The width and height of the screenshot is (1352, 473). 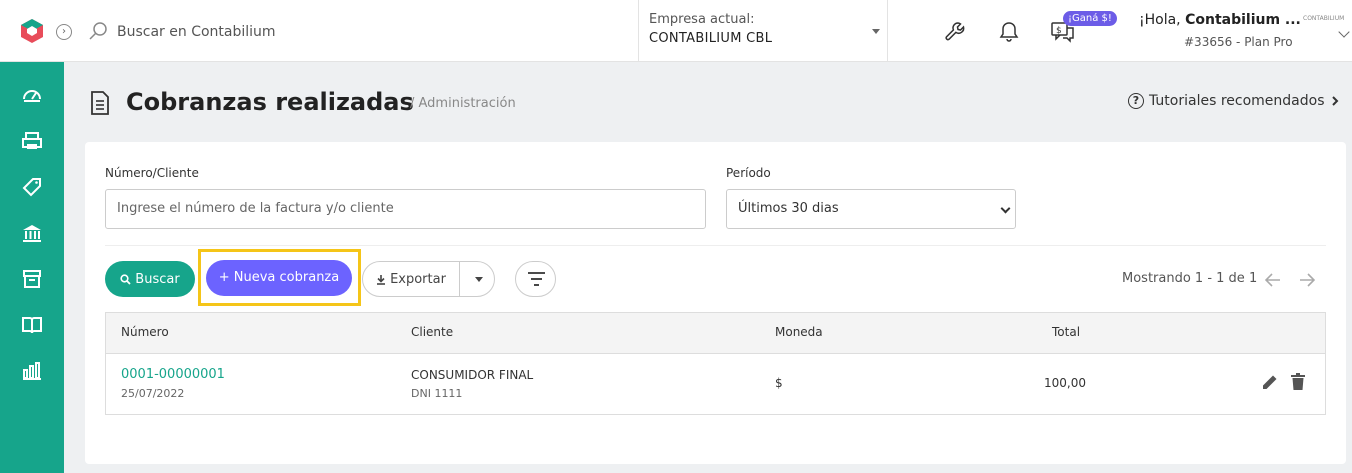 What do you see at coordinates (100, 103) in the screenshot?
I see `document-icon` at bounding box center [100, 103].